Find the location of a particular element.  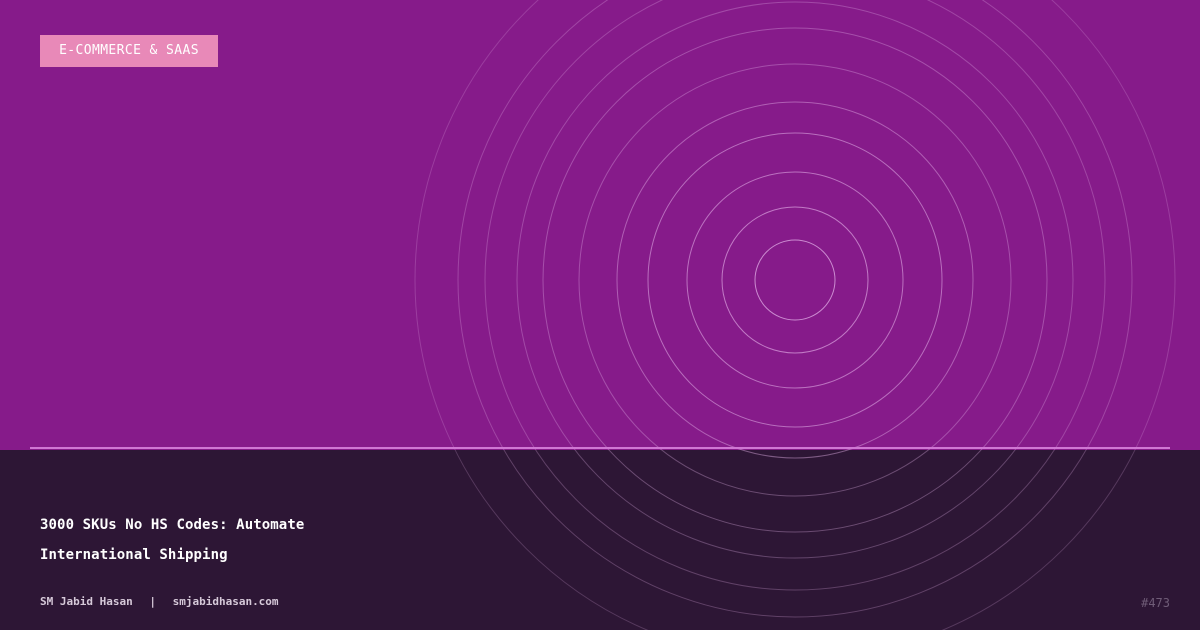

author-name: SM Jabid Hasan is located at coordinates (86, 601).